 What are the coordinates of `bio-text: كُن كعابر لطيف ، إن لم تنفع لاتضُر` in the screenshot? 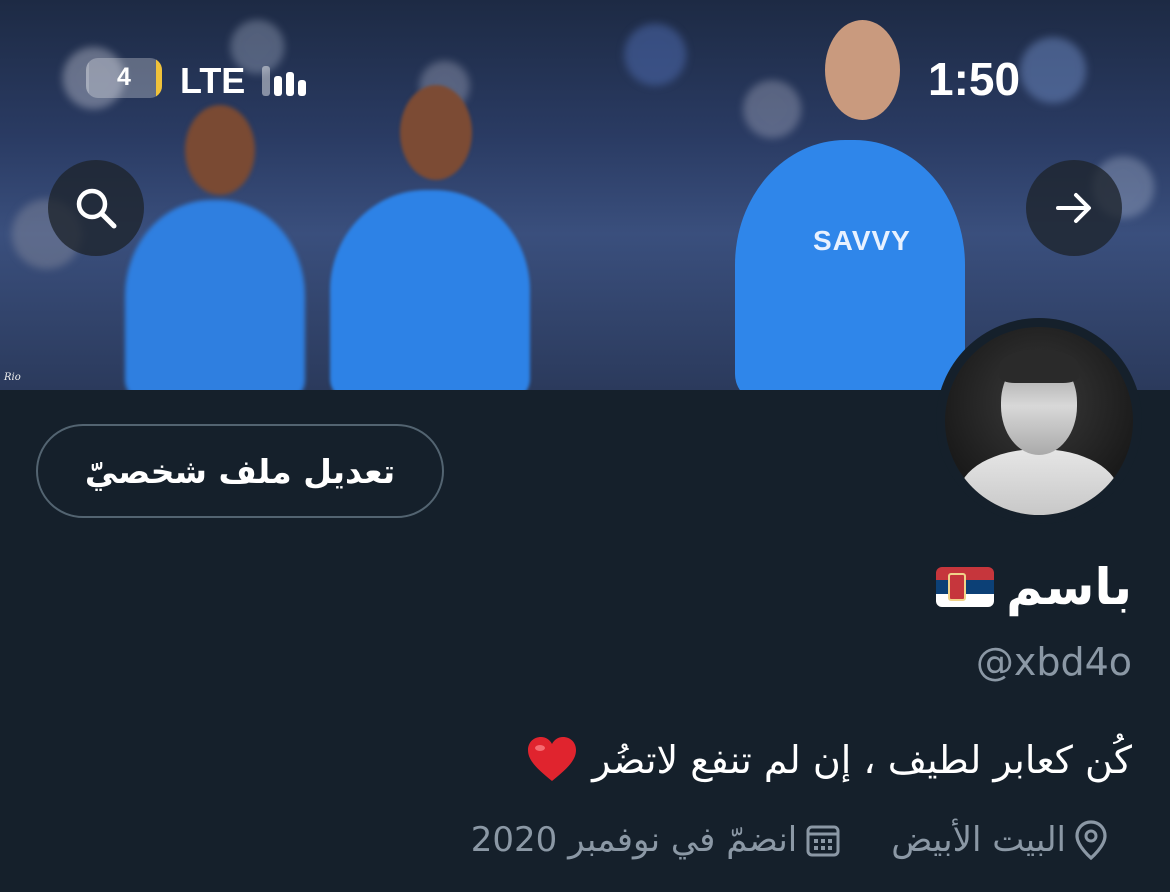 It's located at (862, 760).